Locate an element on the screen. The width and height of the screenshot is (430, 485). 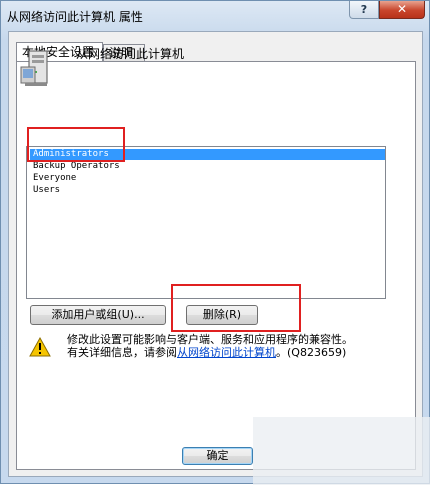
close-button: ✕ is located at coordinates (402, 10).